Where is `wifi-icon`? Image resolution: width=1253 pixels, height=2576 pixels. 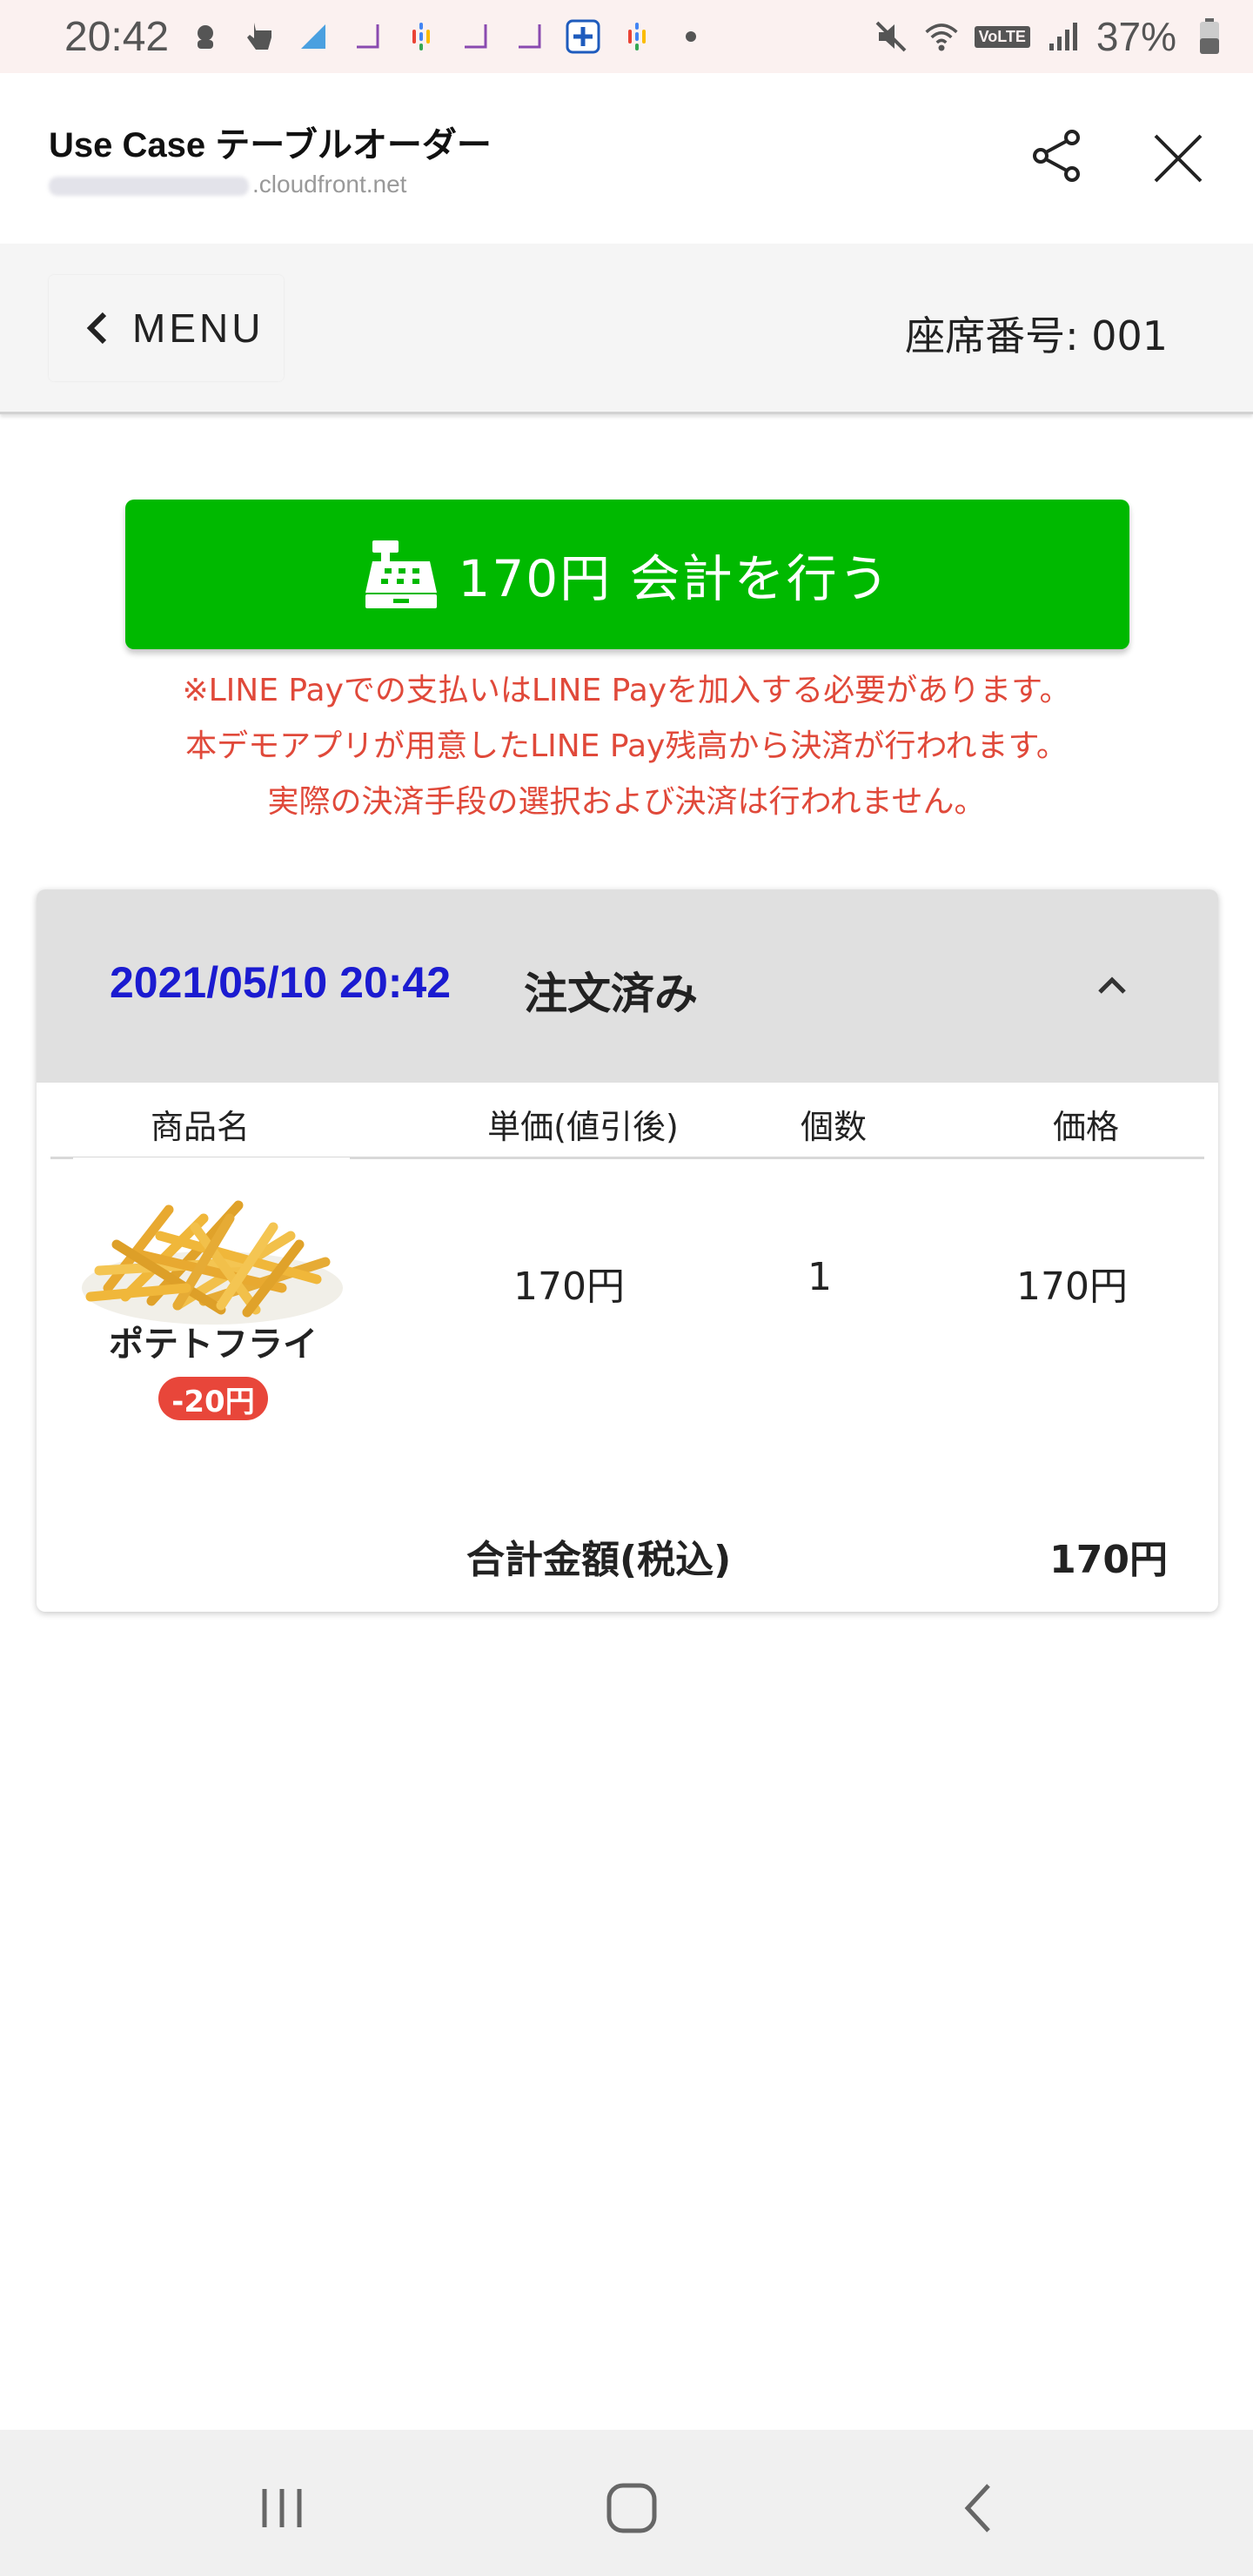 wifi-icon is located at coordinates (942, 37).